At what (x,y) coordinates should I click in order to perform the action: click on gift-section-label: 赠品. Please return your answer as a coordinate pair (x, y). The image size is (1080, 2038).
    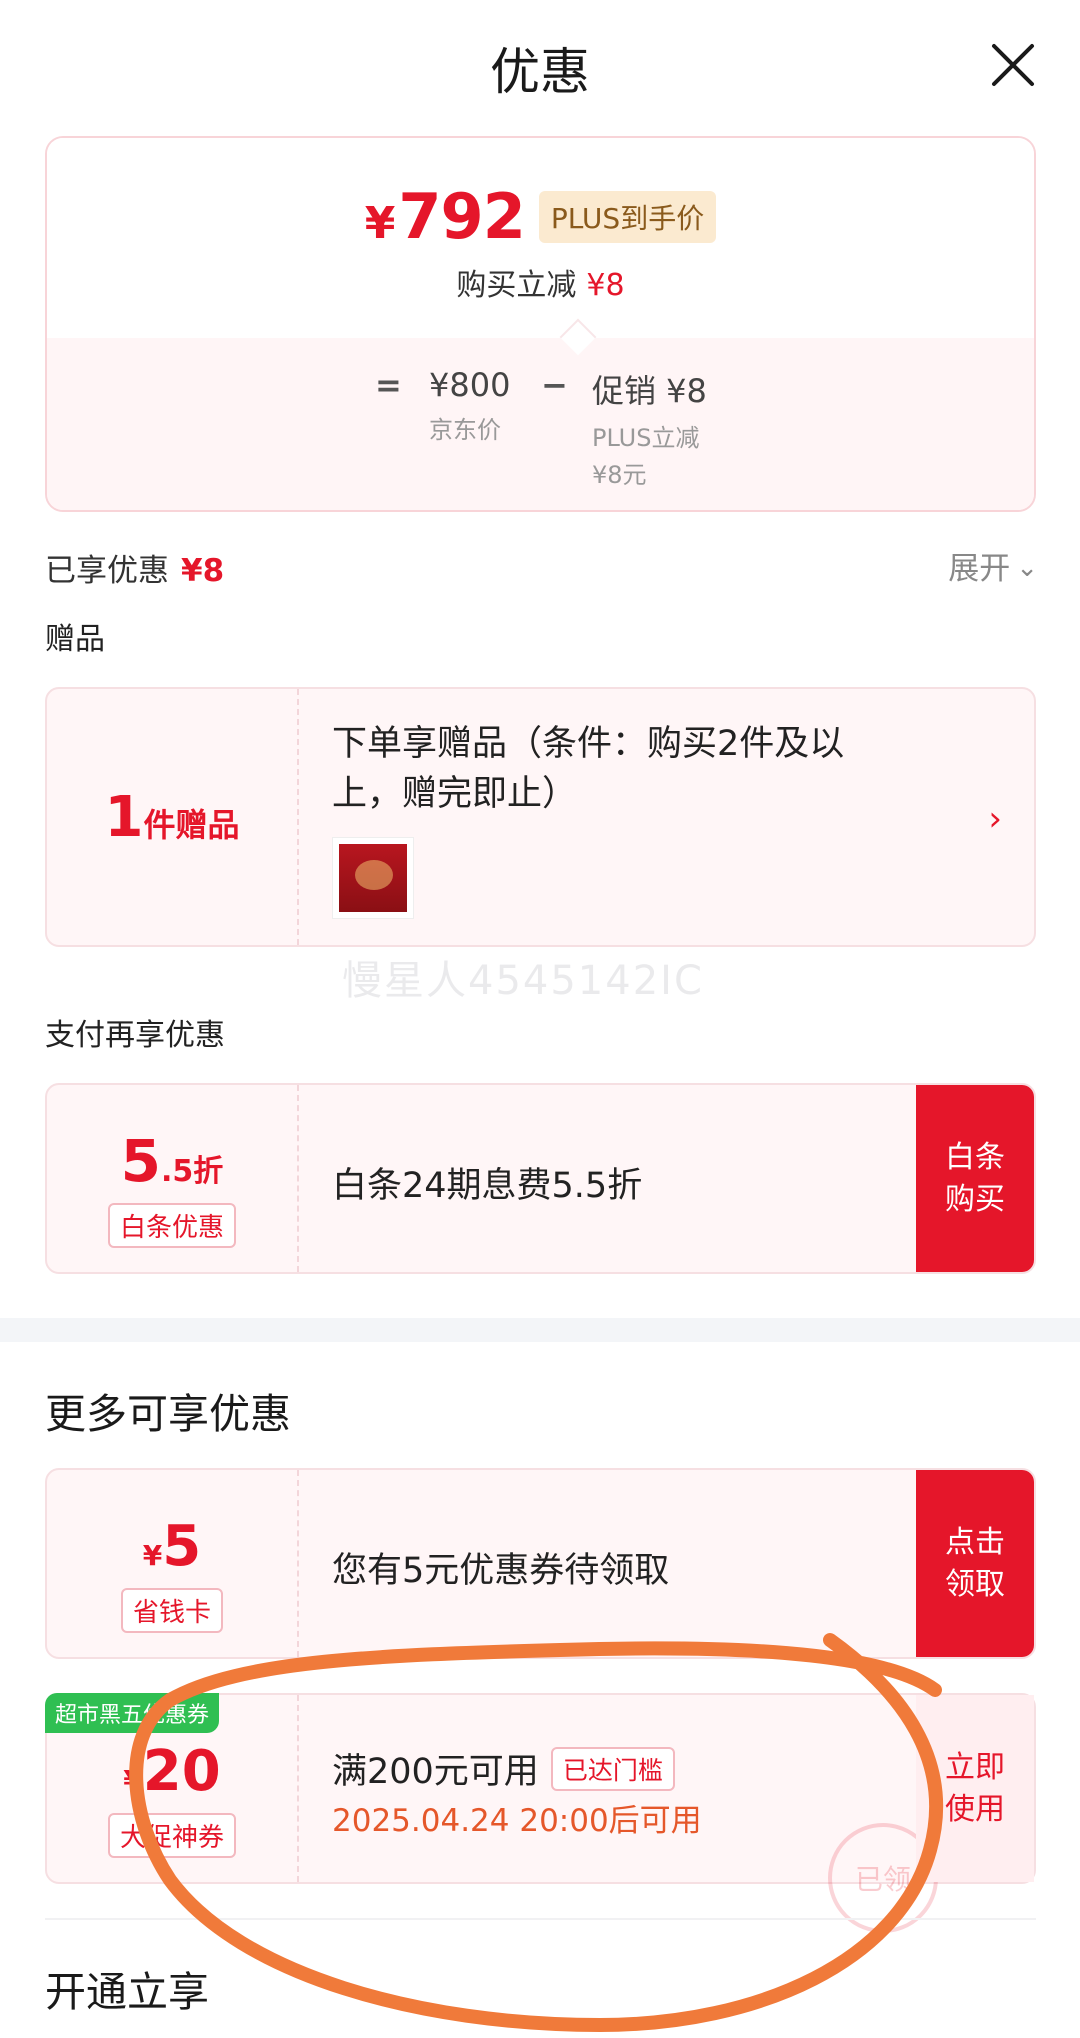
    Looking at the image, I should click on (75, 639).